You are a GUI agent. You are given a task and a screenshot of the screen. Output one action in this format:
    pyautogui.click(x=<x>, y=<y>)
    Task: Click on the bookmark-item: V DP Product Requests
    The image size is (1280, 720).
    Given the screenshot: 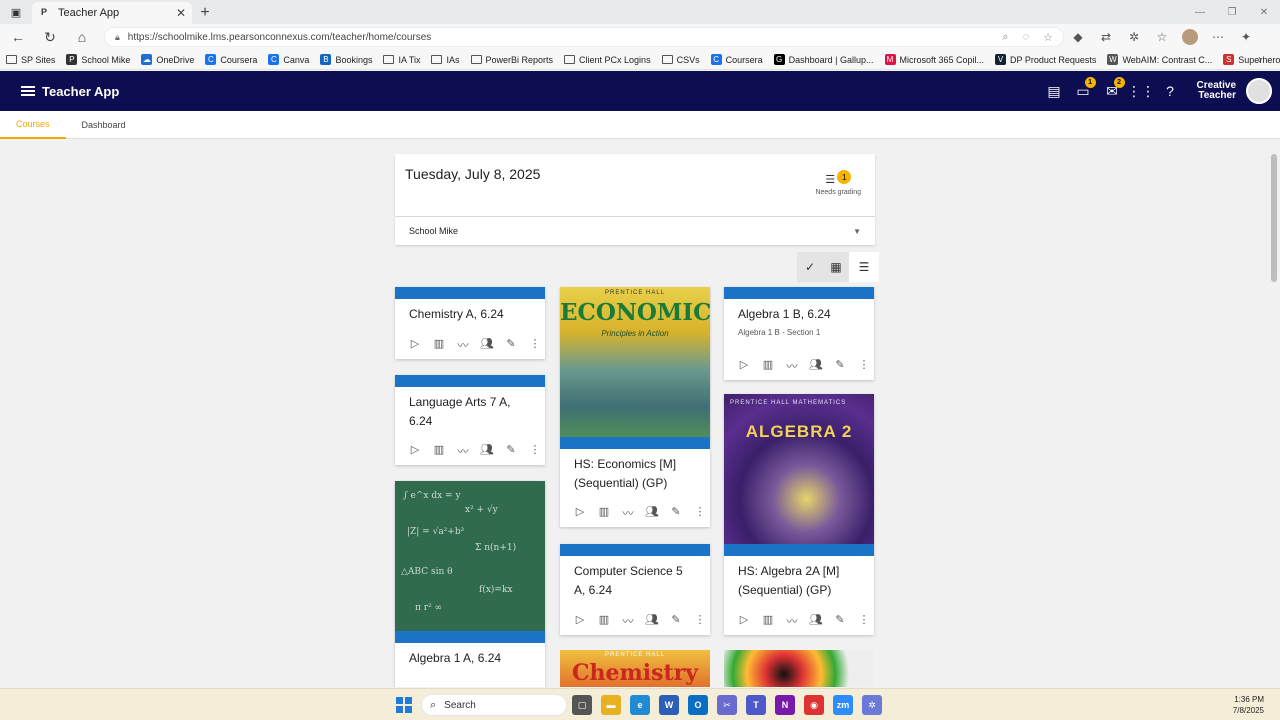 What is the action you would take?
    pyautogui.click(x=1045, y=59)
    